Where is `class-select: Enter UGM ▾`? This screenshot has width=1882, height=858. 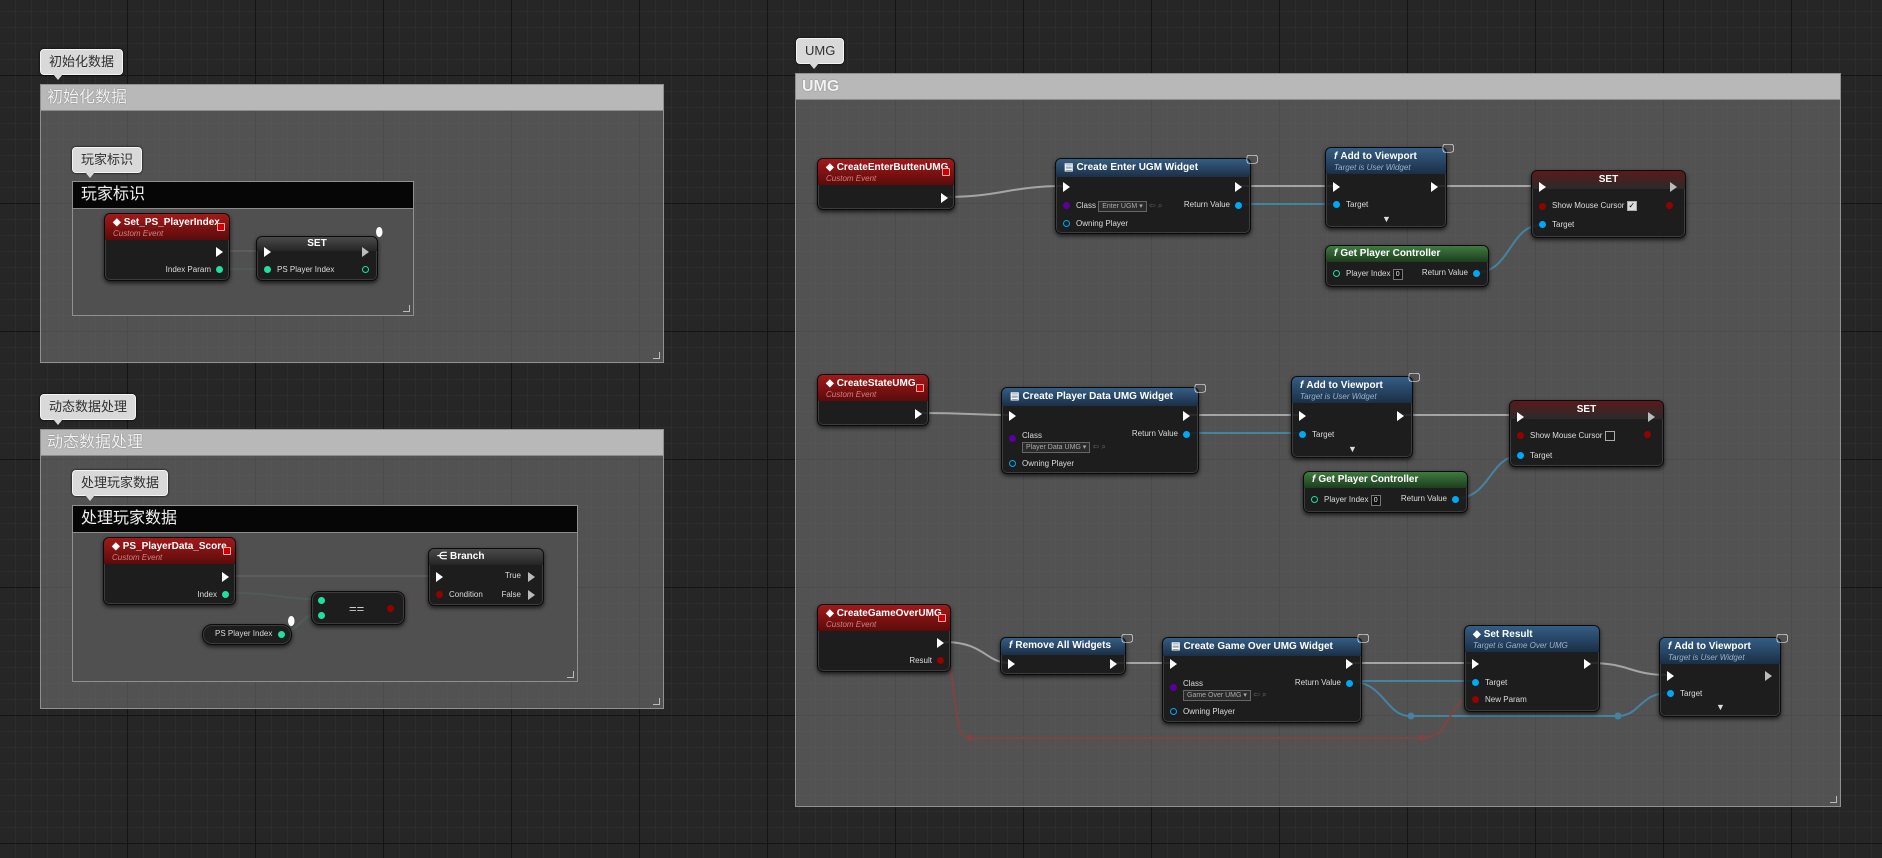
class-select: Enter UGM ▾ is located at coordinates (1122, 206).